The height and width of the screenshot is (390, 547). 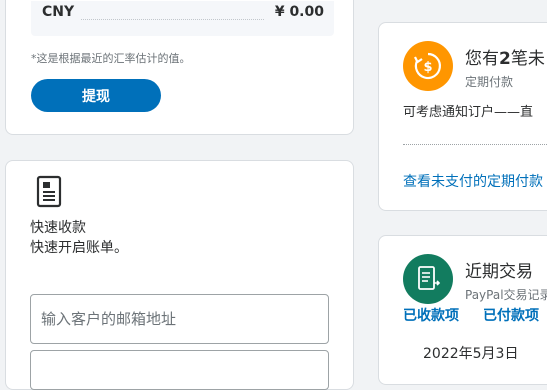 I want to click on dotted-leader, so click(x=172, y=19).